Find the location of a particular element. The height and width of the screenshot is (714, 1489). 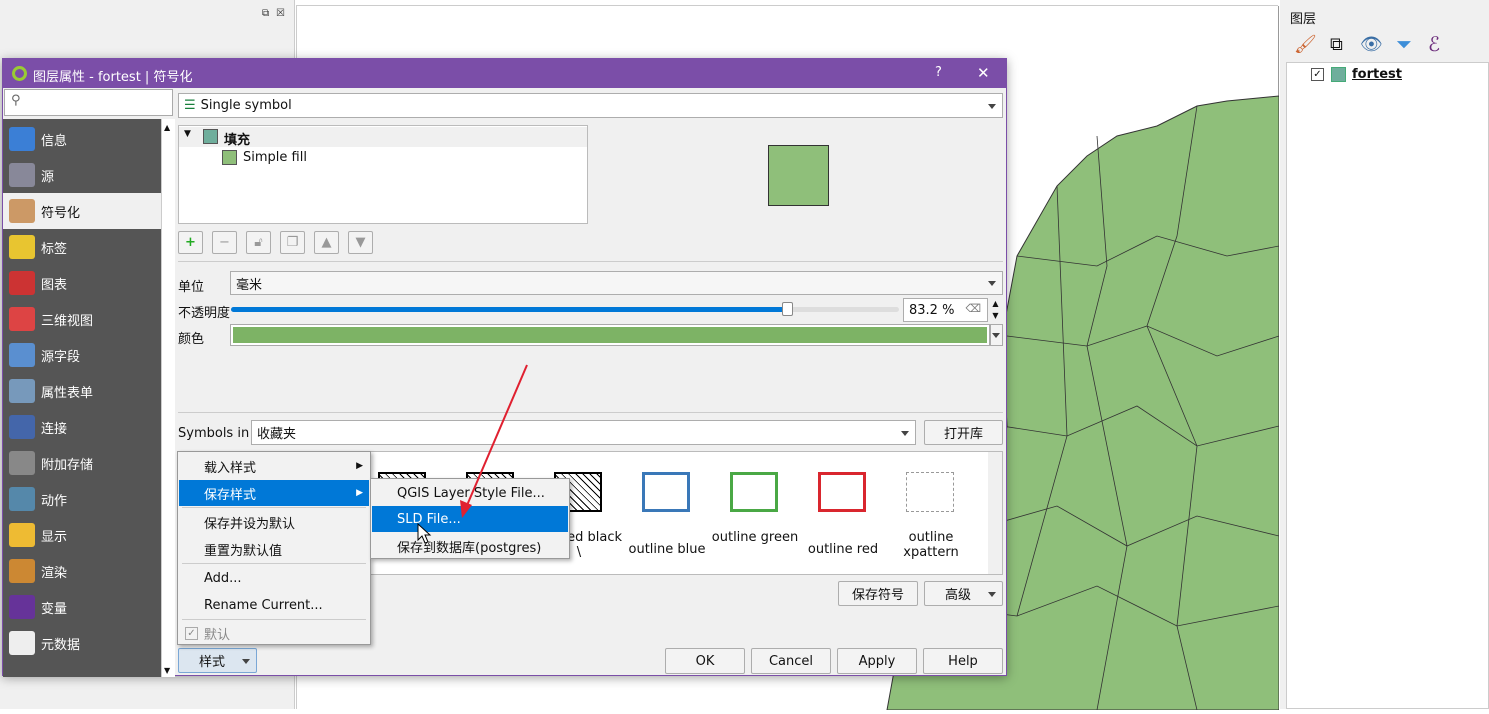

sidebar-item-label: 显示 is located at coordinates (54, 537).